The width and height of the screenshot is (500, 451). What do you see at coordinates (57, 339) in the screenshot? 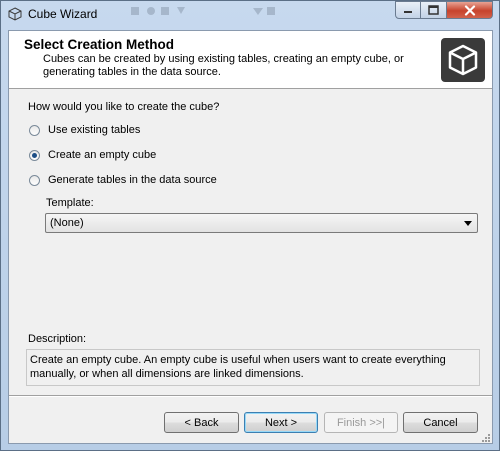
I see `description-label: Description:` at bounding box center [57, 339].